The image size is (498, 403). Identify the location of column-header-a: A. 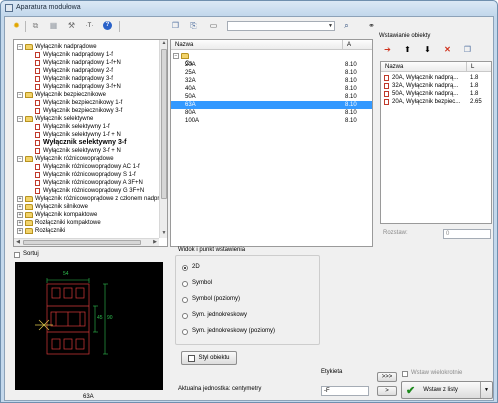
(357, 45).